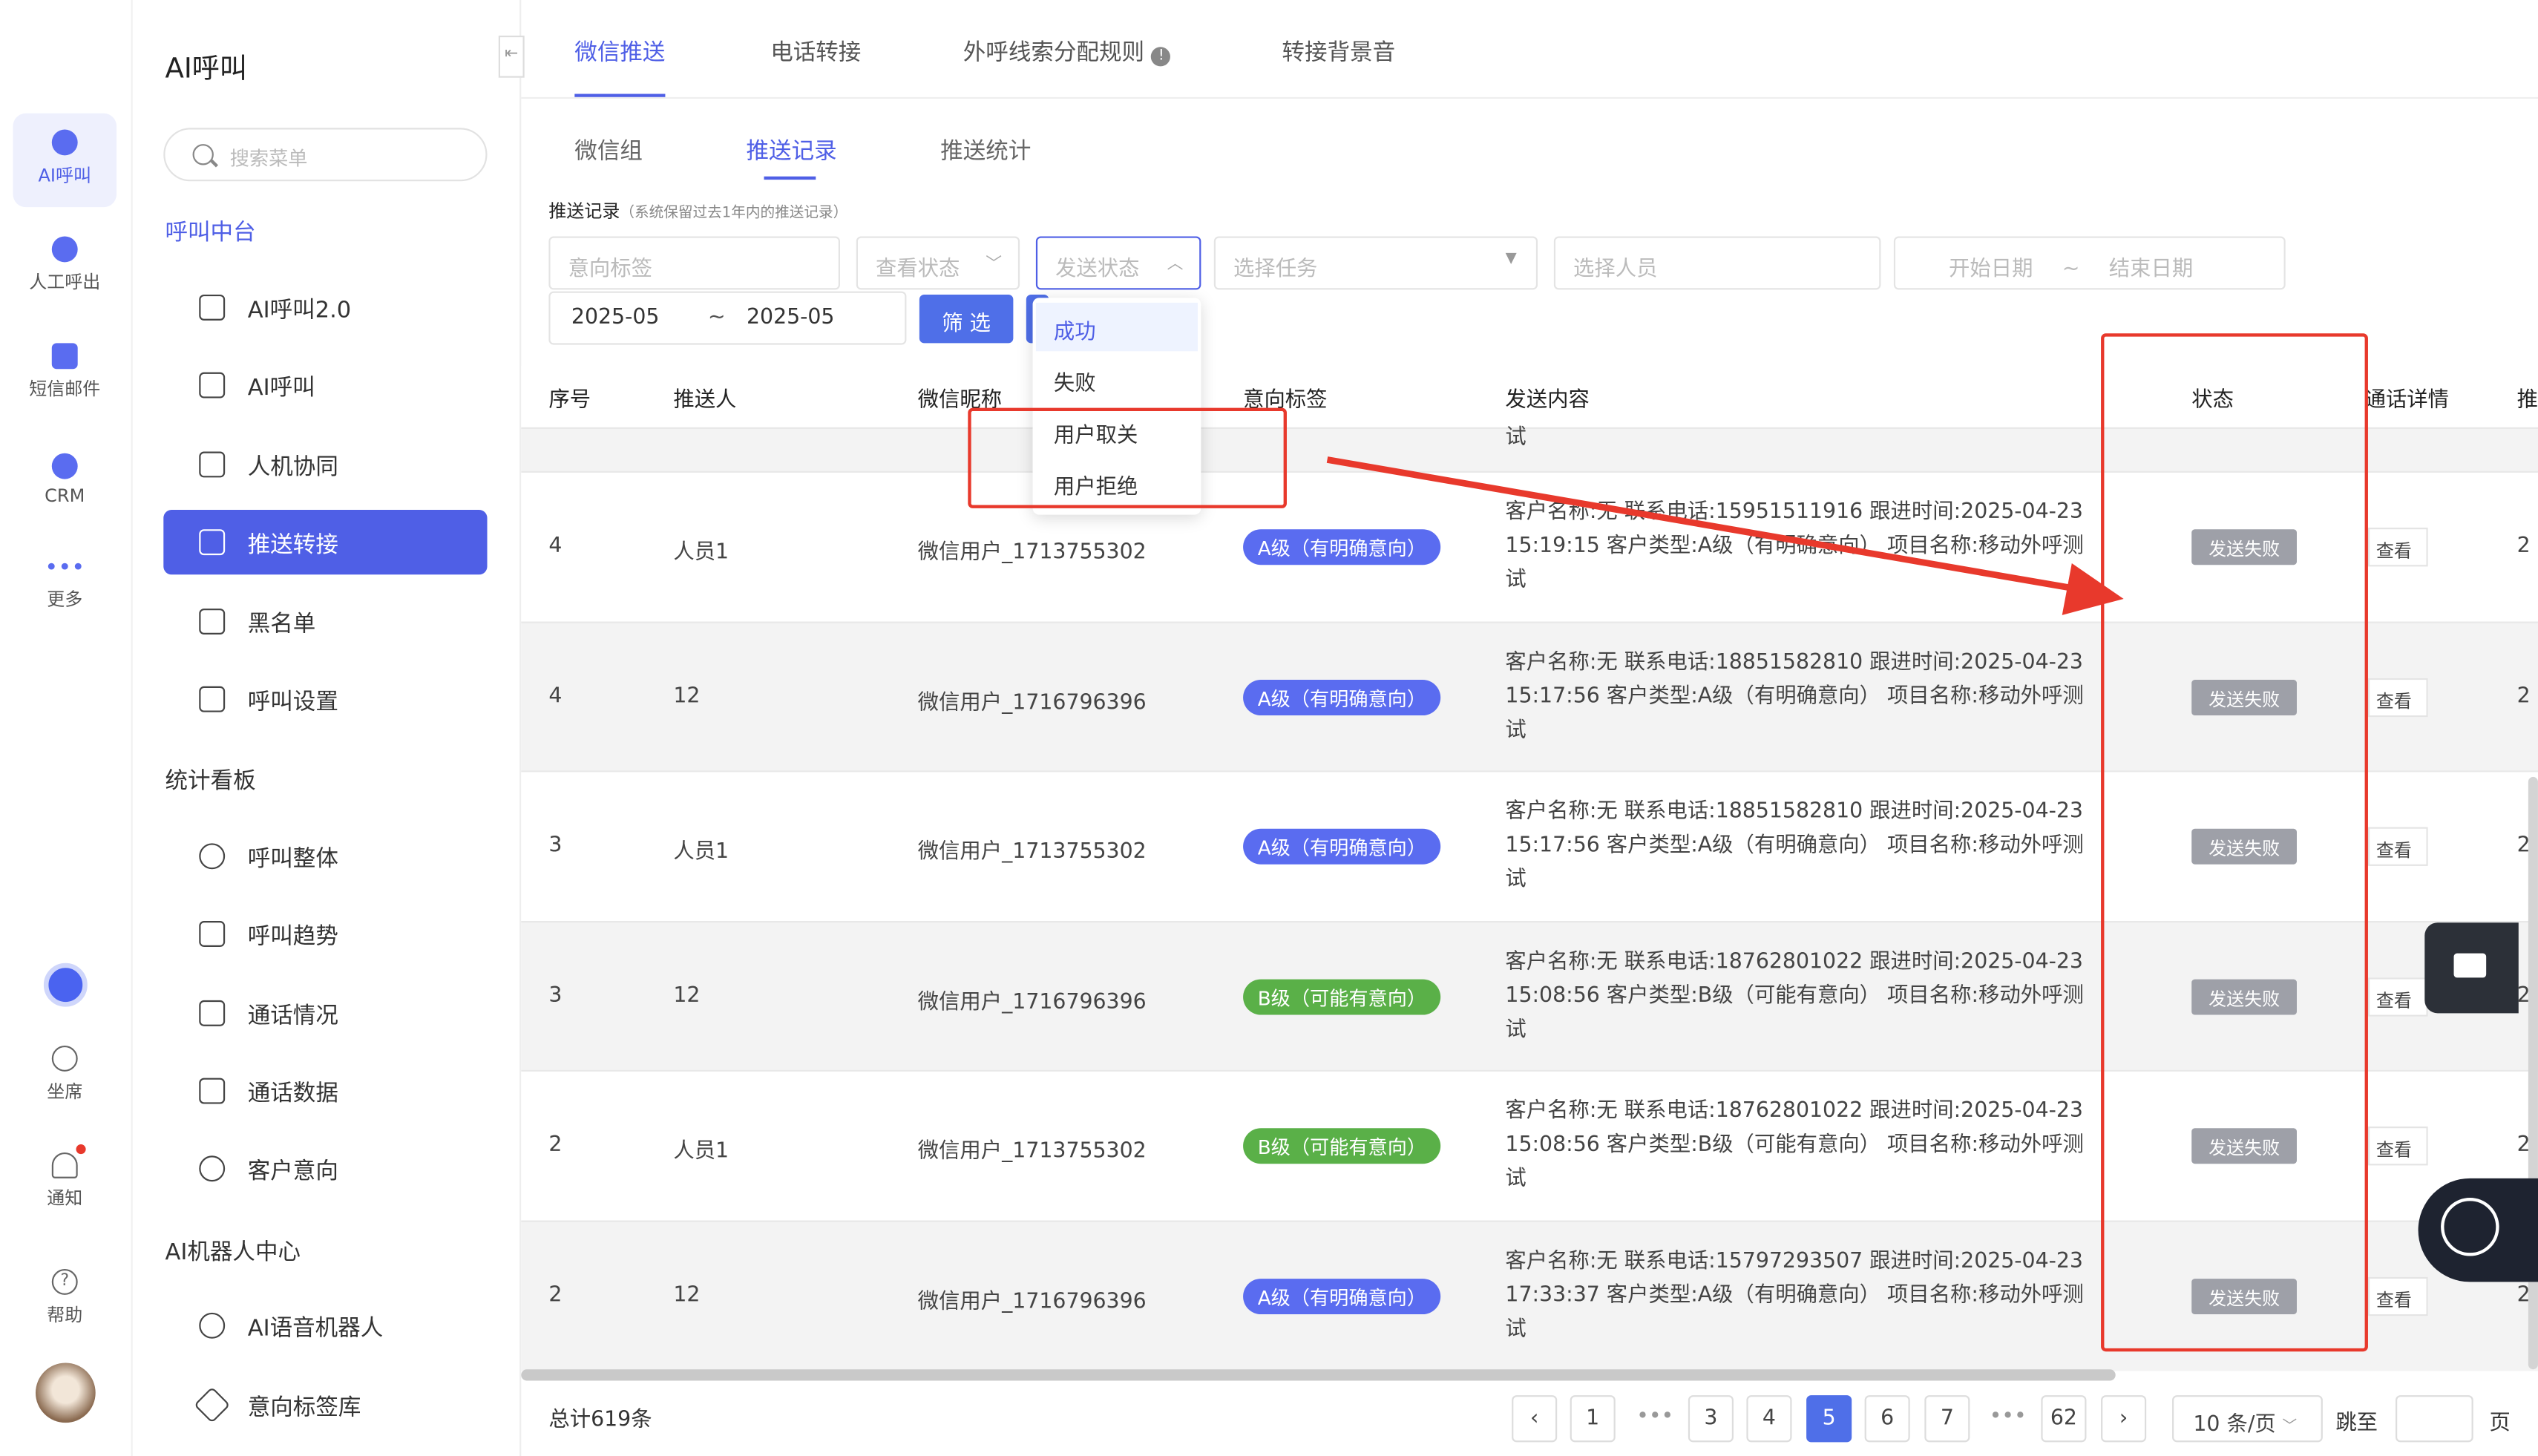 The image size is (2538, 1456). What do you see at coordinates (65, 372) in the screenshot?
I see `rail-item-sms-mail: 短信邮件` at bounding box center [65, 372].